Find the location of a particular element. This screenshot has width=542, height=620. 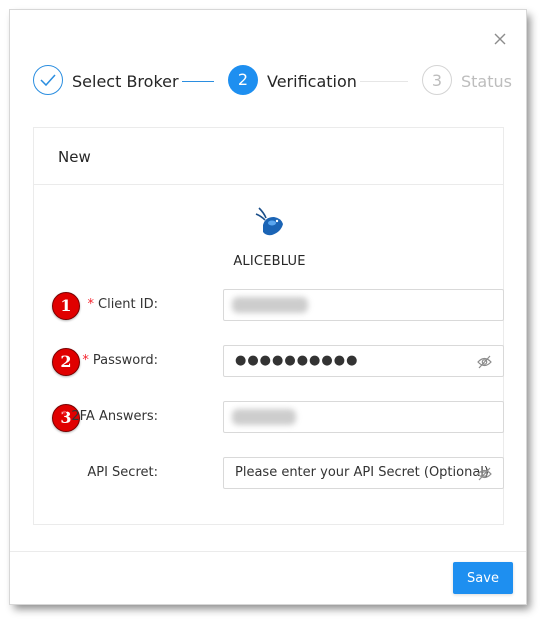

twofa-label: * 2FA Answers: is located at coordinates (109, 417).